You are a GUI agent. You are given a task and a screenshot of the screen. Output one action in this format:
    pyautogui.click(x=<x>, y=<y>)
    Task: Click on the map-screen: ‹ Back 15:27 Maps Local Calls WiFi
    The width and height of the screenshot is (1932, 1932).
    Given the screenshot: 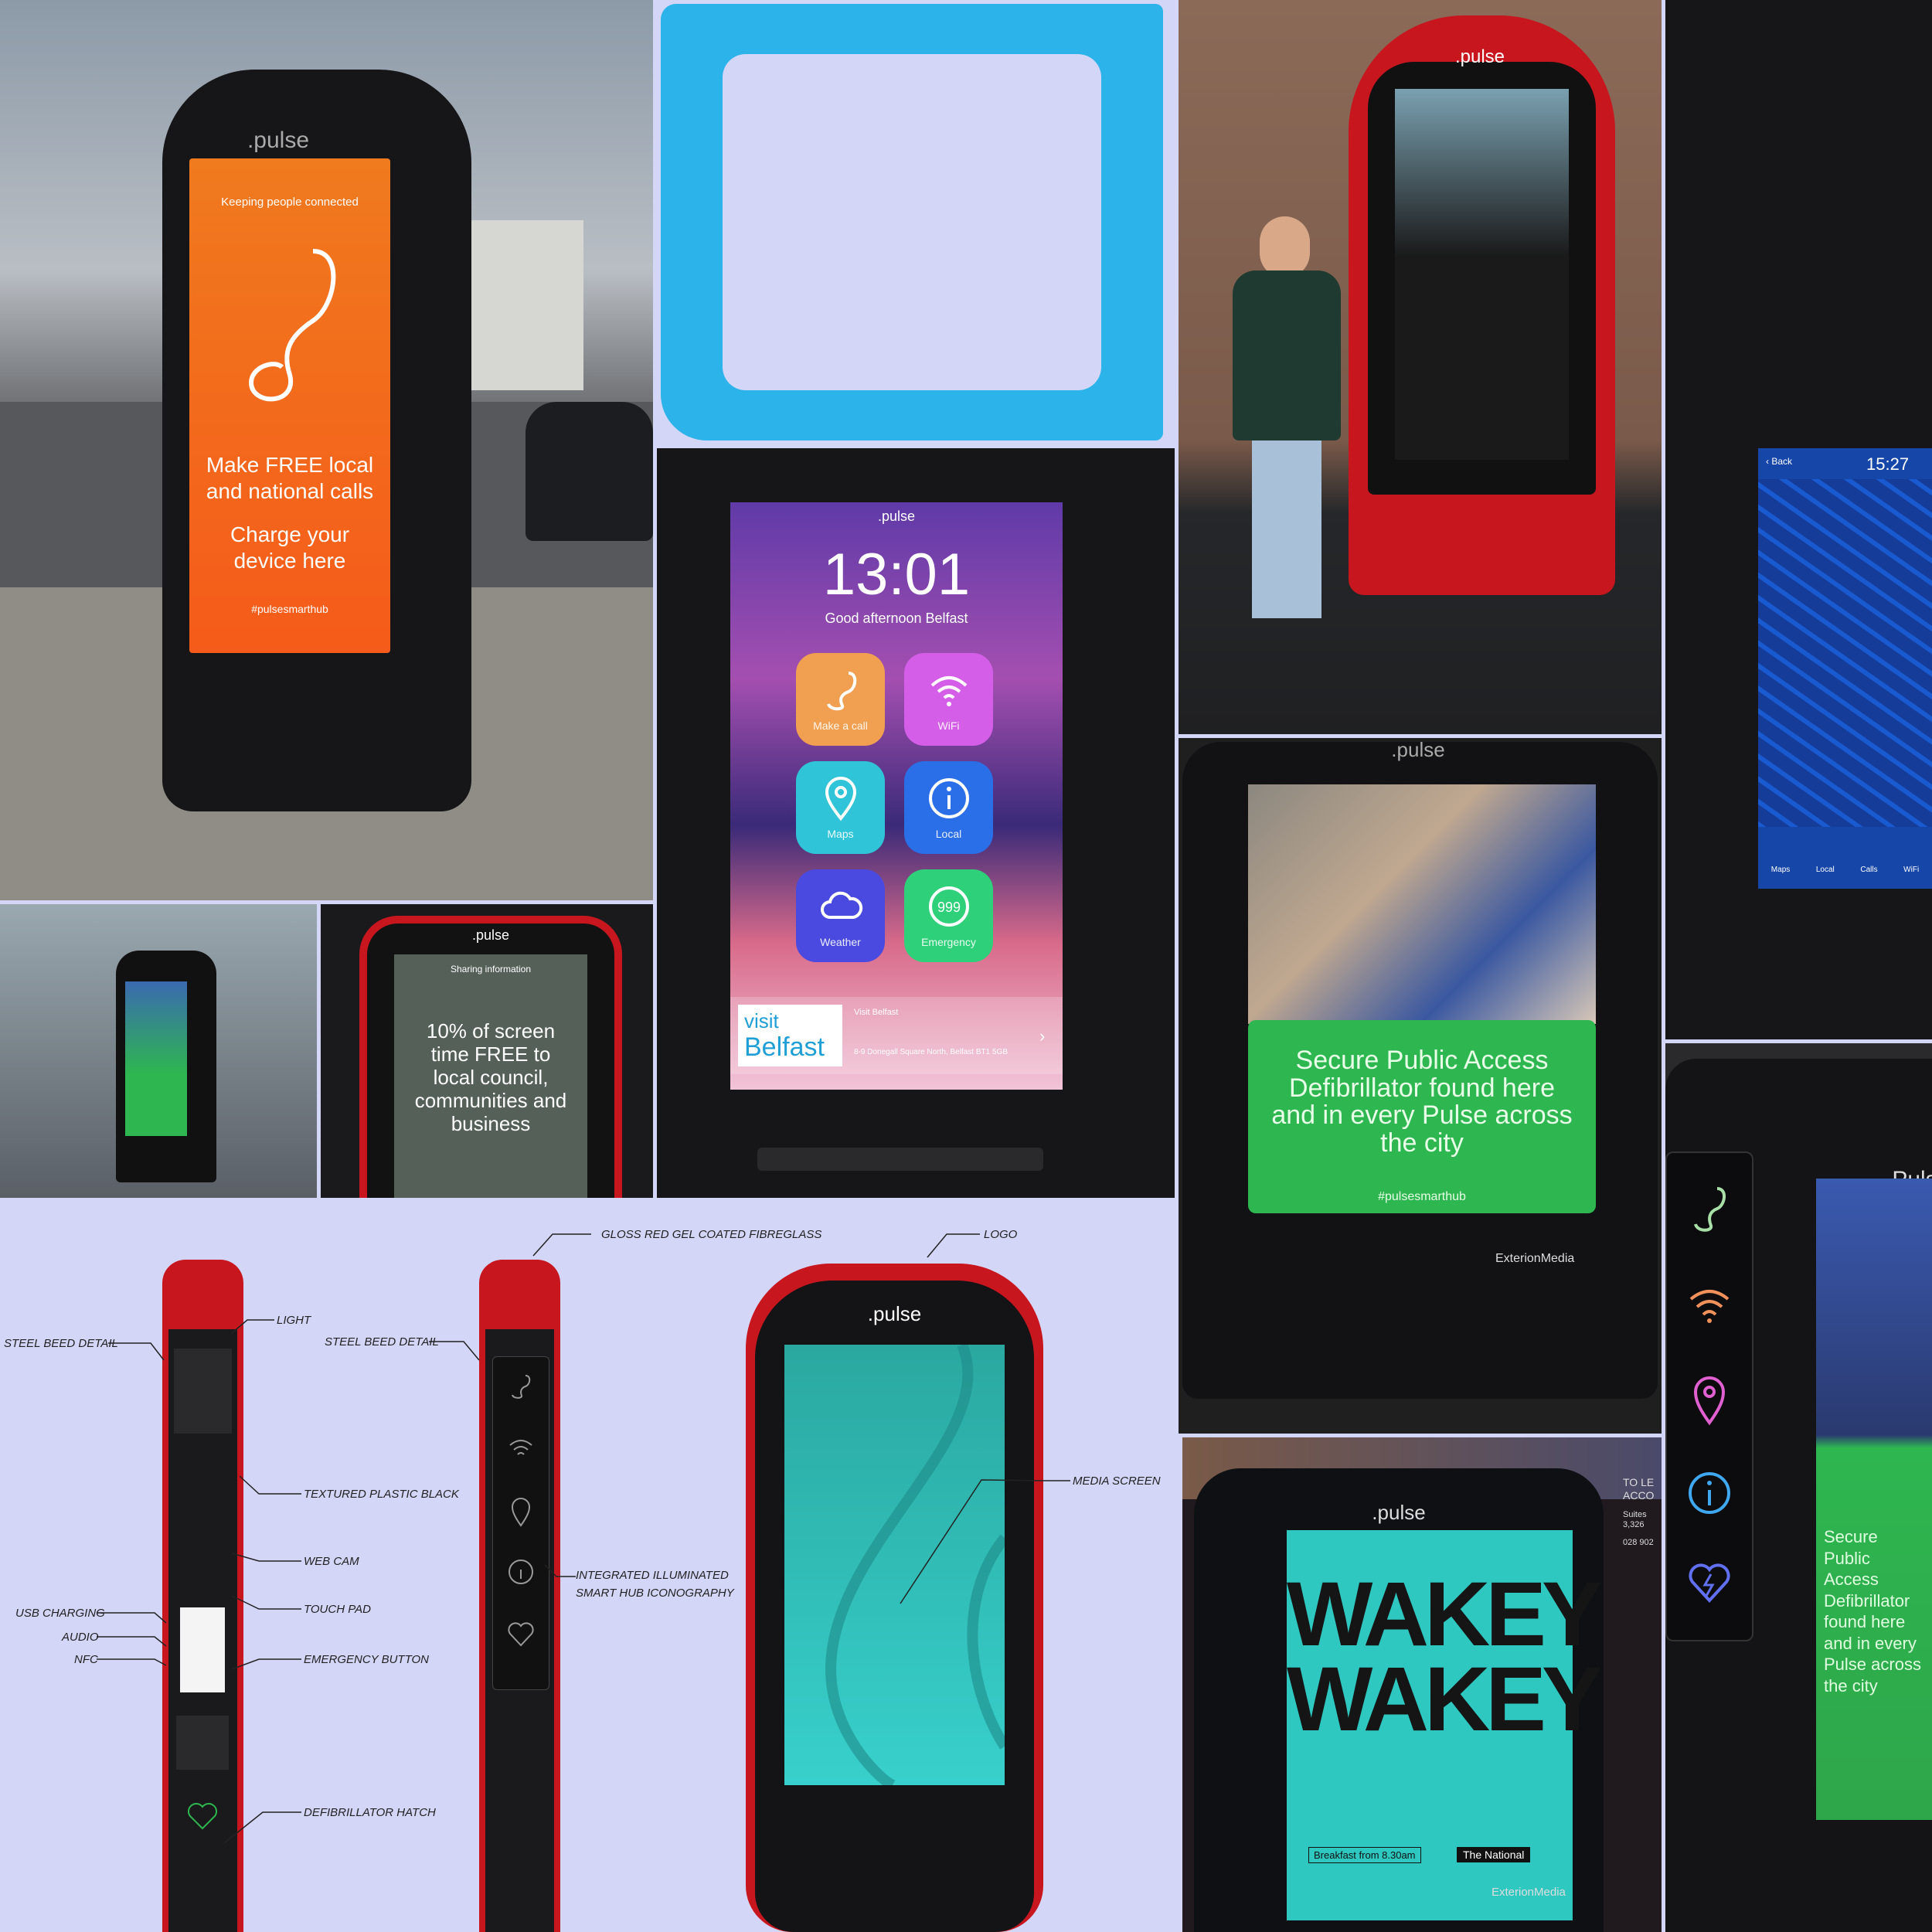 What is the action you would take?
    pyautogui.click(x=1845, y=669)
    